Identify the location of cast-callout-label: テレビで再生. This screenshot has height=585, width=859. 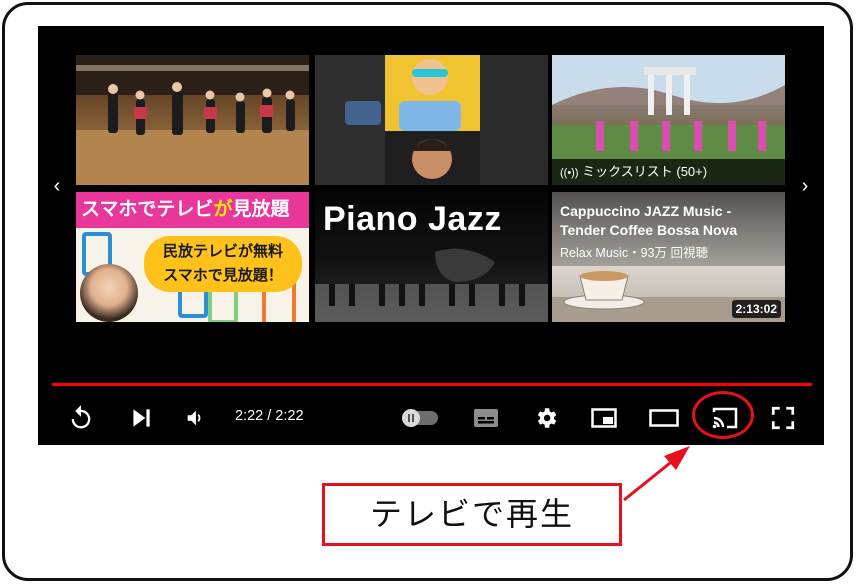
(472, 514).